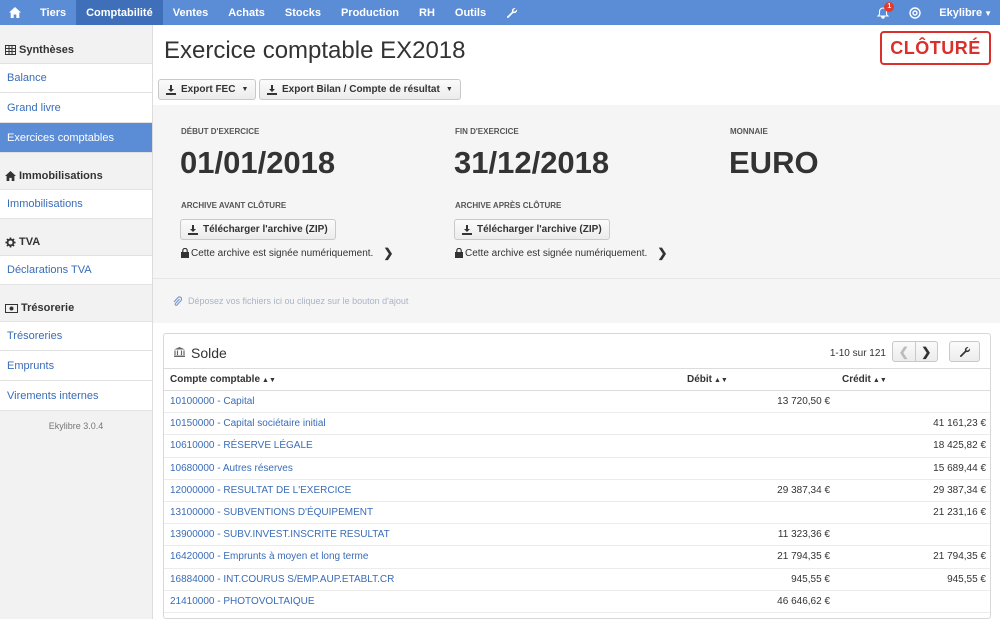  I want to click on export-fec-button: Export FEC ▼, so click(207, 89).